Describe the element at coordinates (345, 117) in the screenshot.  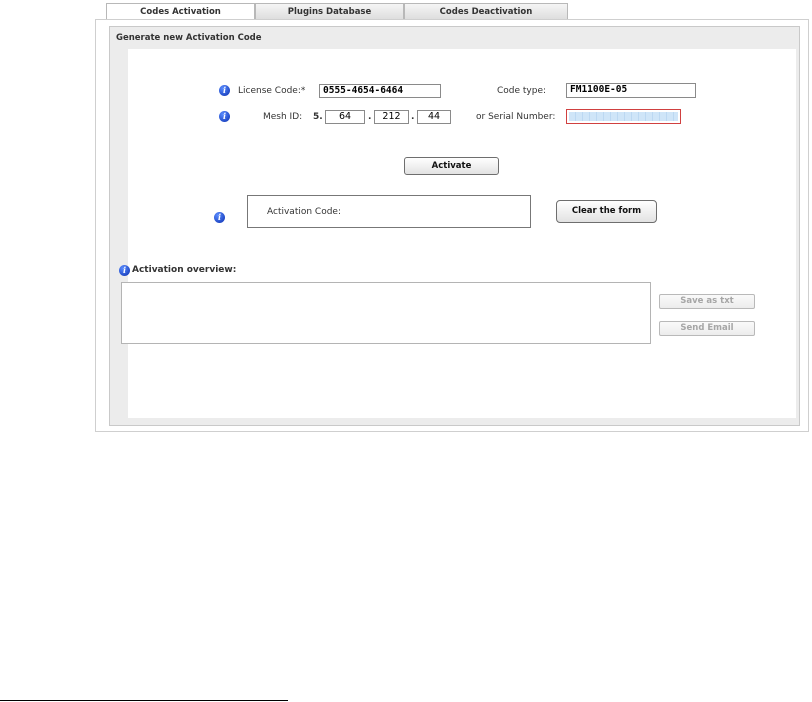
I see `mesh-id-part-1: 64` at that location.